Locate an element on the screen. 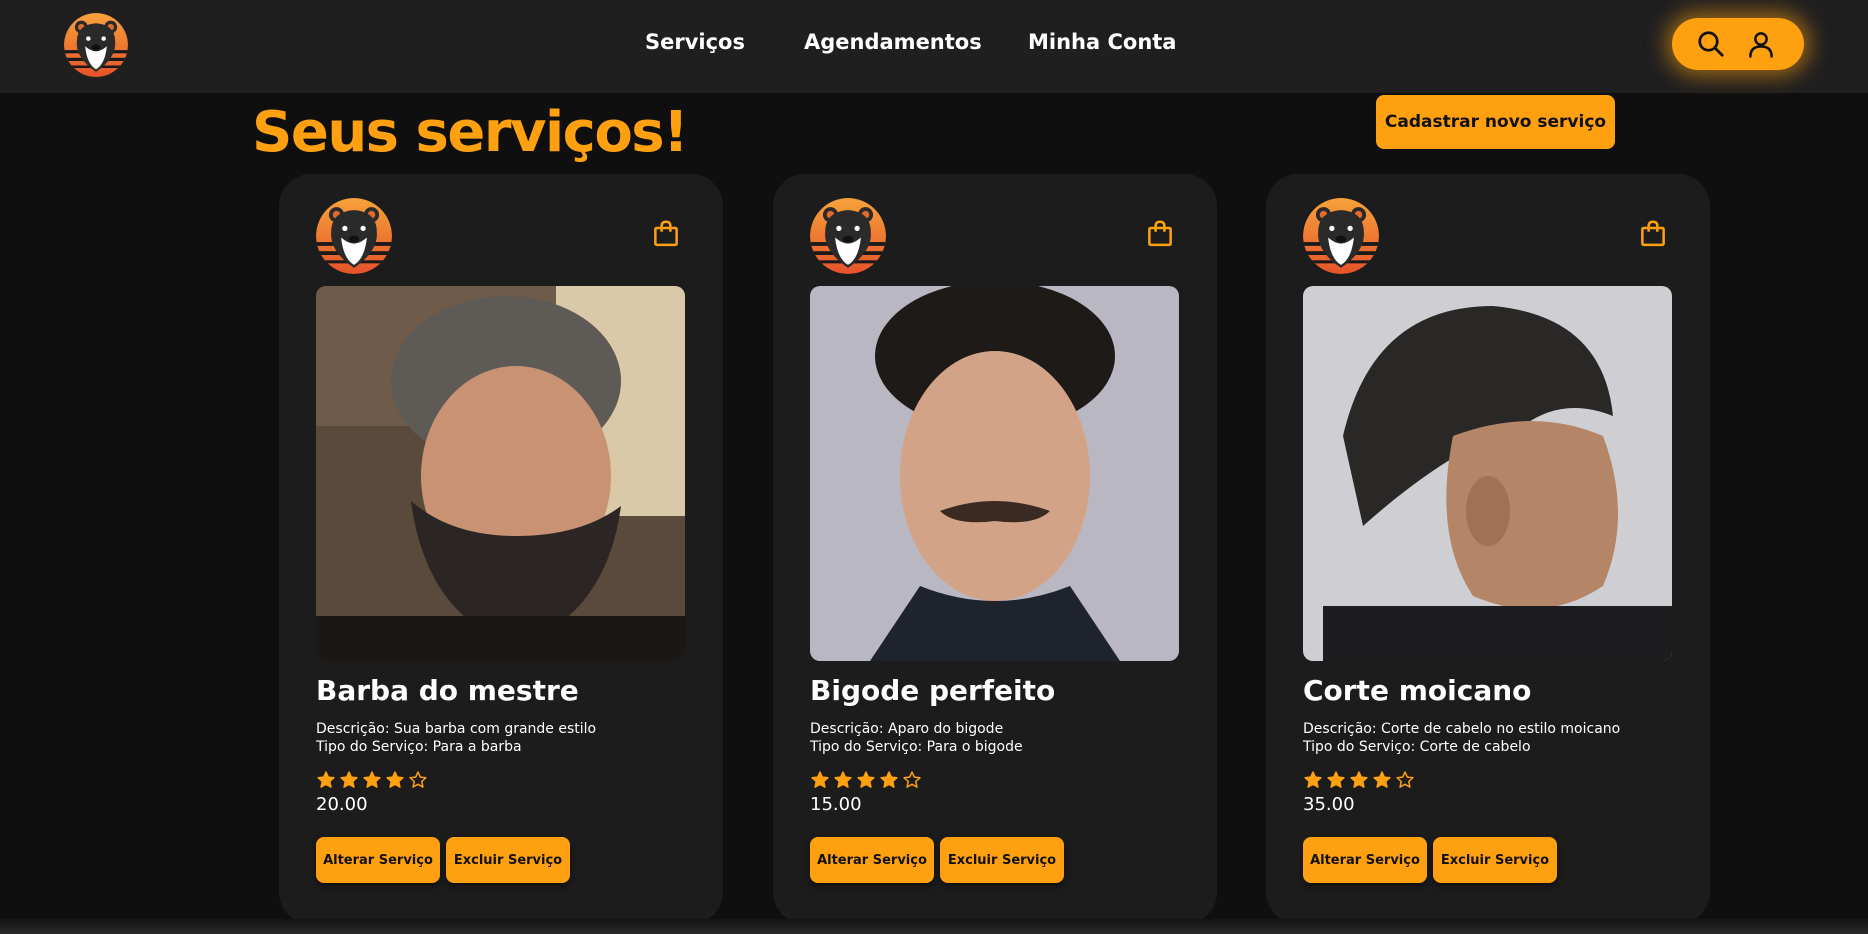  search-icon is located at coordinates (1711, 44).